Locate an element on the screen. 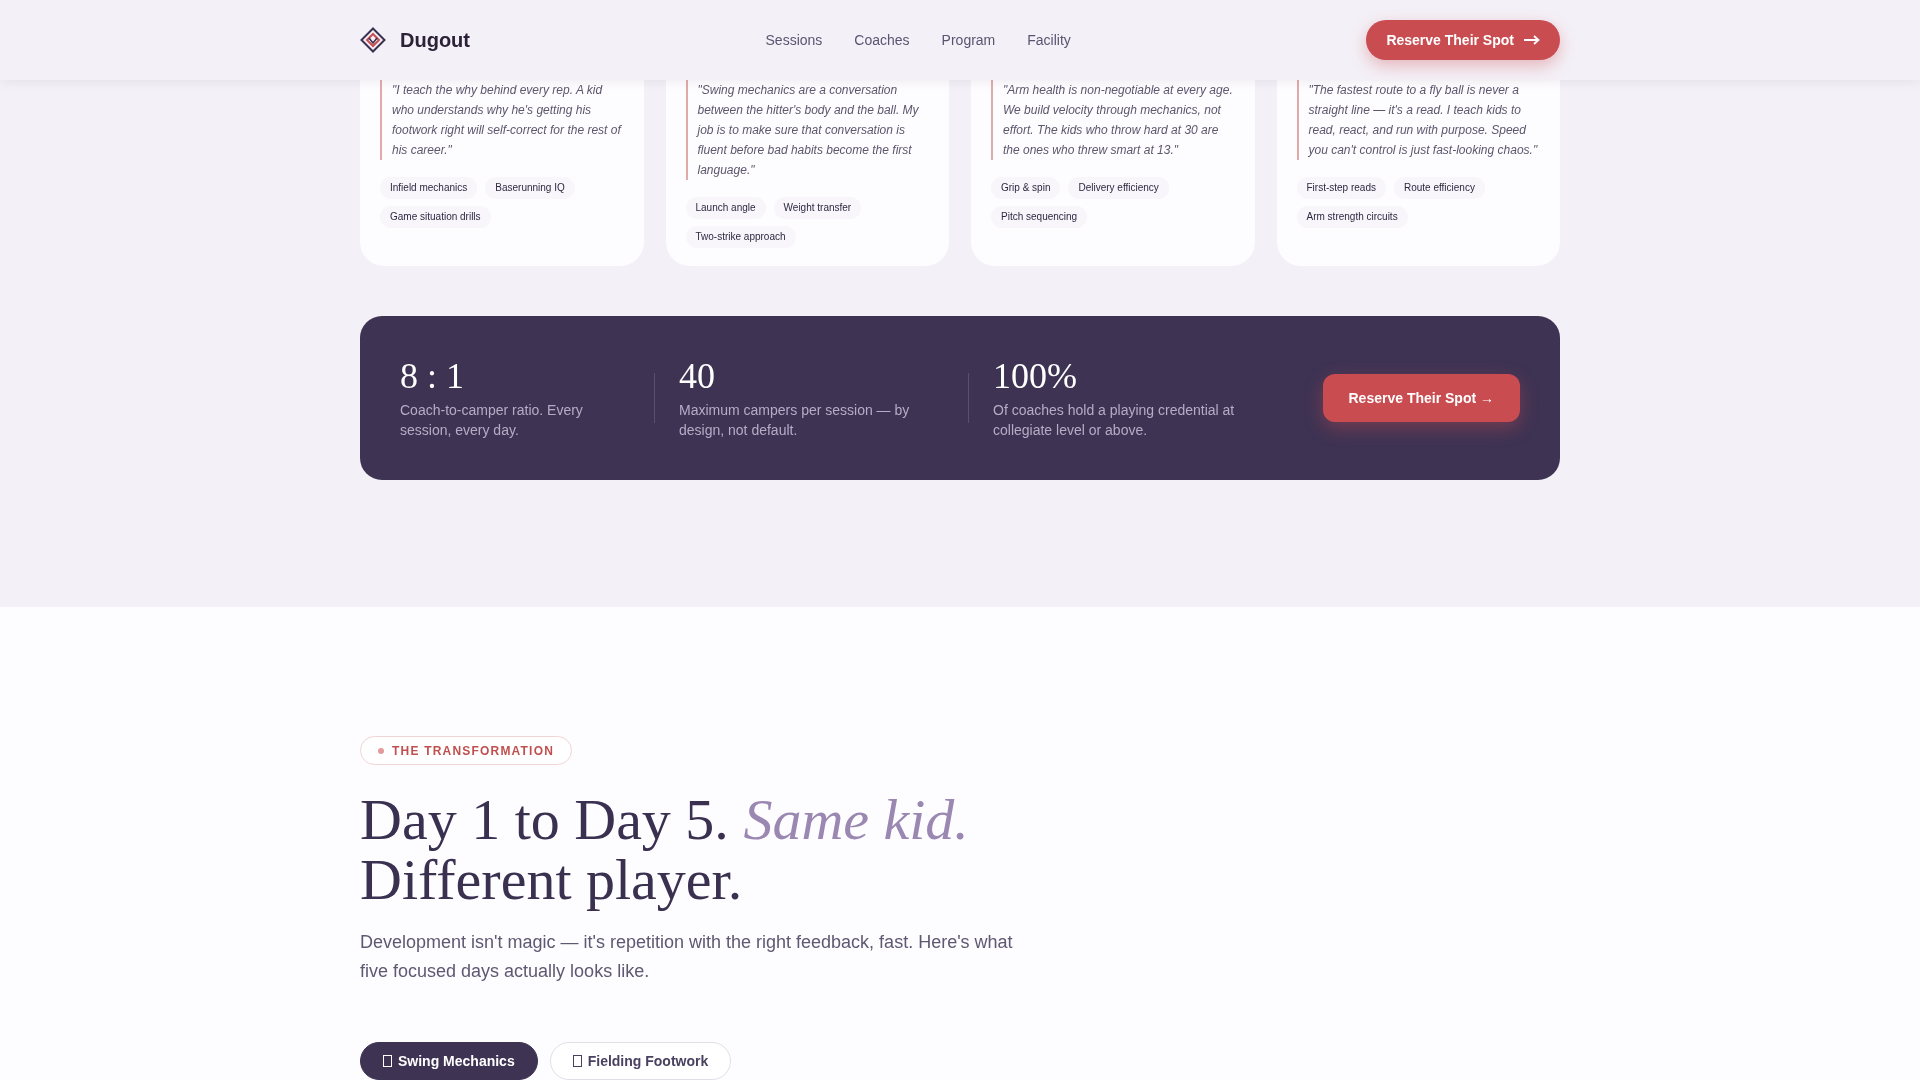  tab: Fielding Footwork is located at coordinates (640, 1061).